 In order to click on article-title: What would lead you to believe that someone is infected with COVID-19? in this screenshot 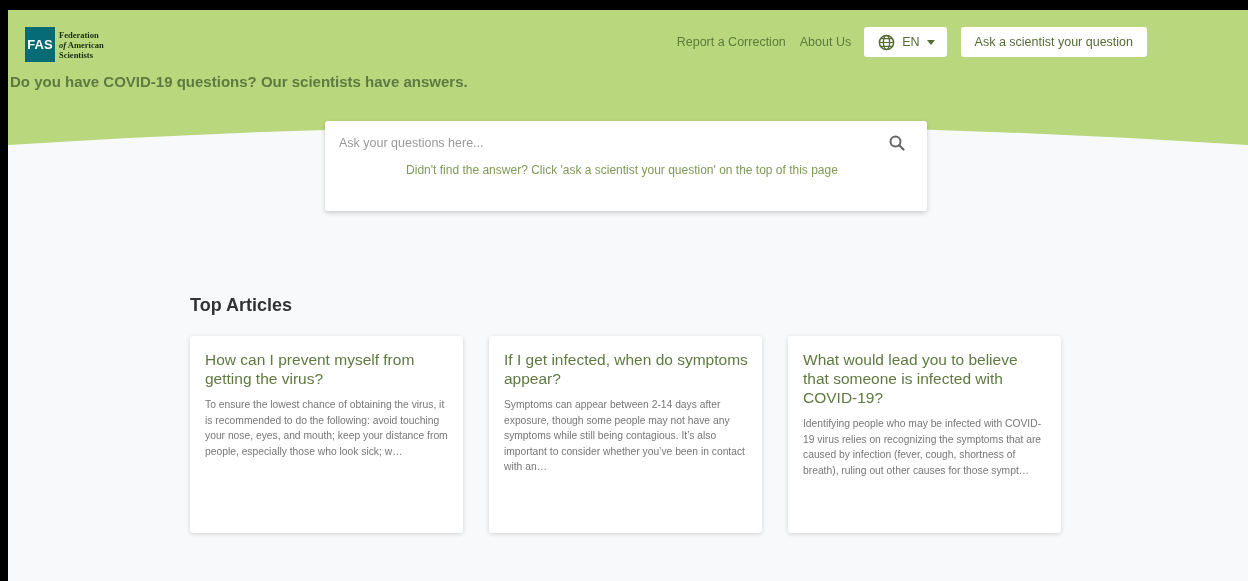, I will do `click(925, 378)`.